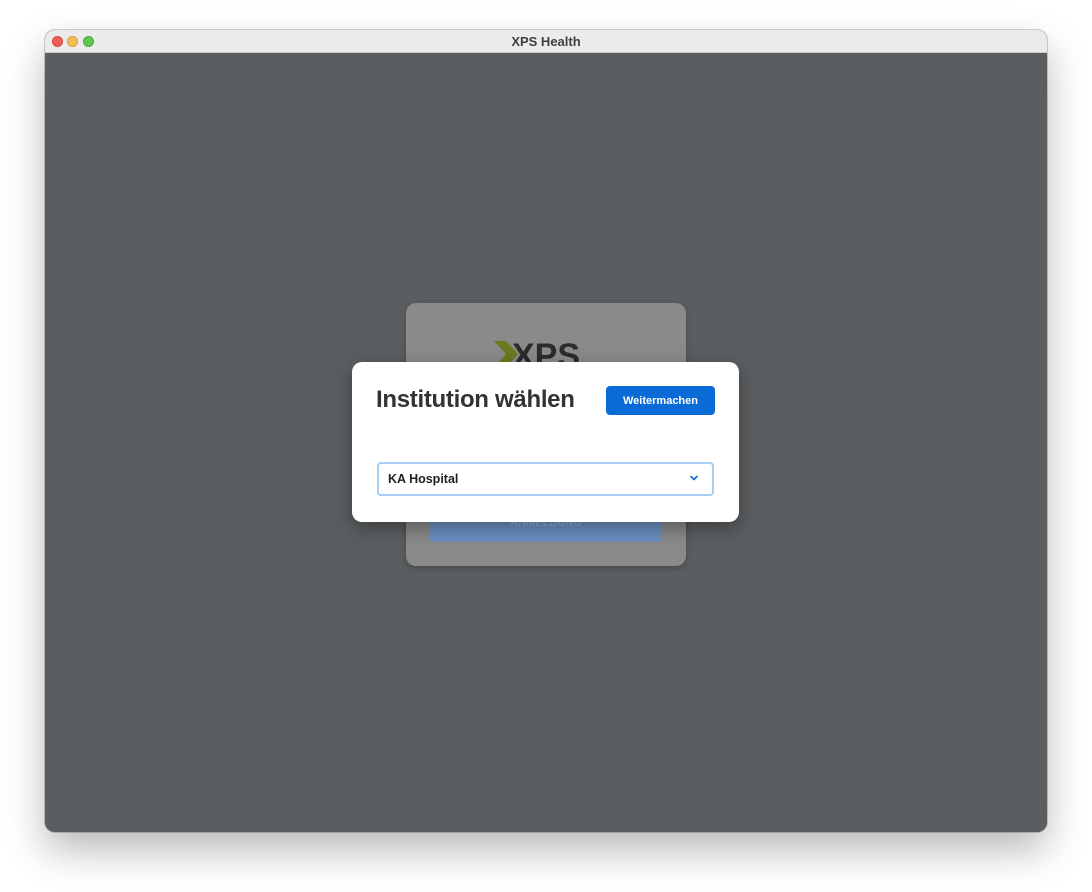 This screenshot has width=1092, height=892. Describe the element at coordinates (545, 479) in the screenshot. I see `institution-select: KA Hospital` at that location.